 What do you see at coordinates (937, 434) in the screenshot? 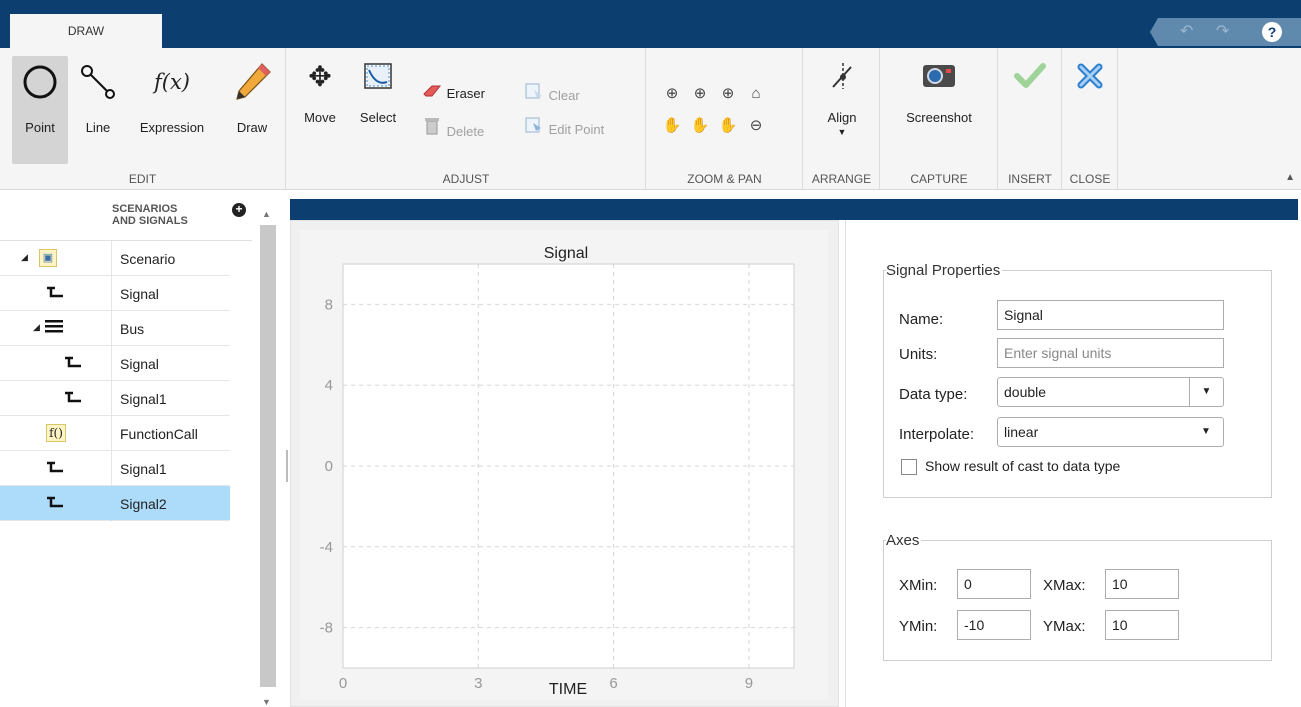
I see `interpolate-label: Interpolate:` at bounding box center [937, 434].